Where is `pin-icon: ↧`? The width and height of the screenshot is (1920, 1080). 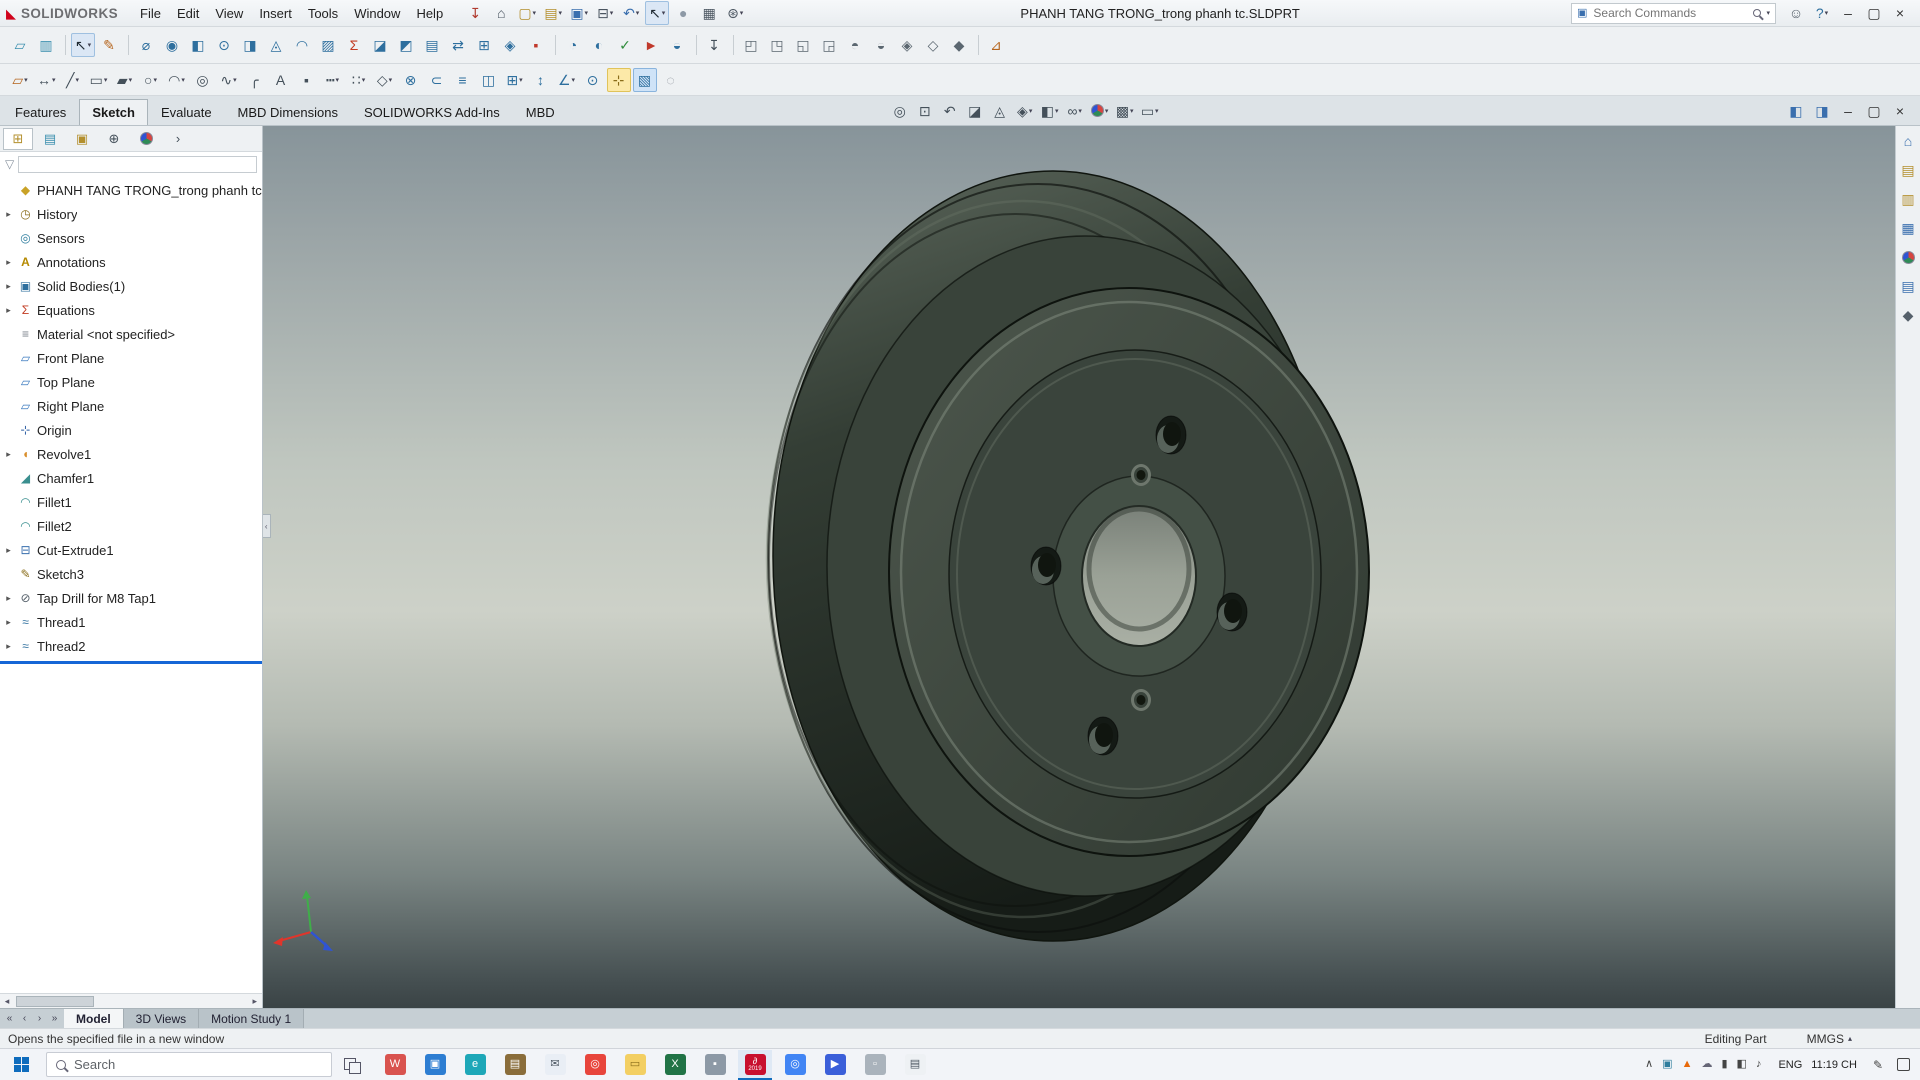
pin-icon: ↧ is located at coordinates (475, 13).